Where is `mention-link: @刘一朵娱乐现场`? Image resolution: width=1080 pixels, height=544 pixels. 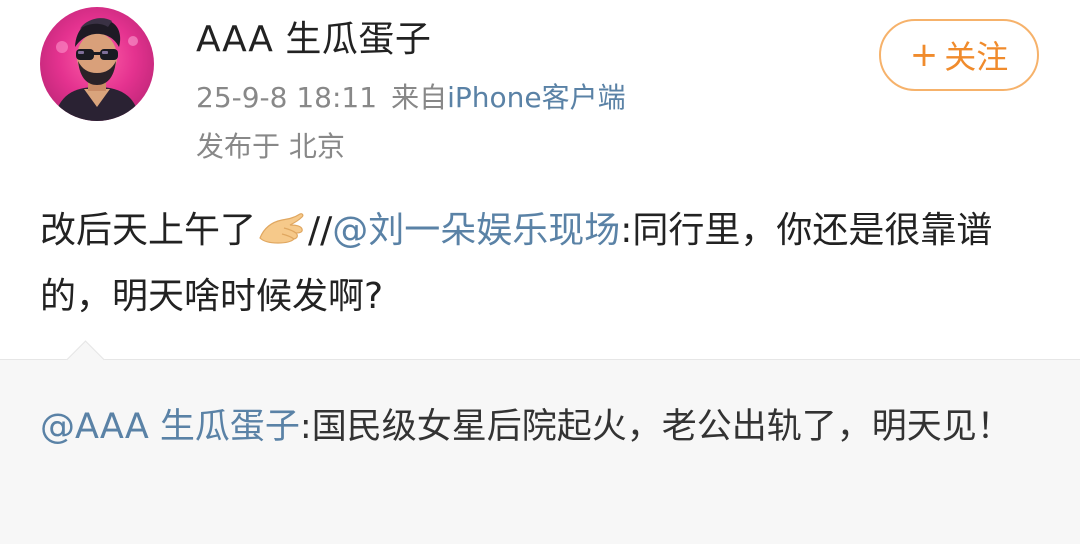 mention-link: @刘一朵娱乐现场 is located at coordinates (476, 230).